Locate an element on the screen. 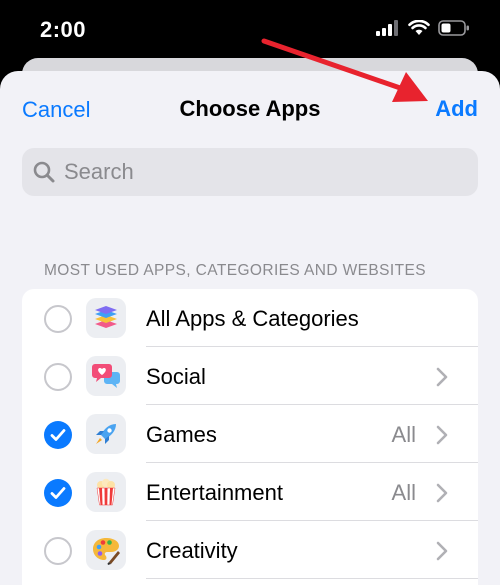 The image size is (500, 585). chat-heart-icon is located at coordinates (106, 376).